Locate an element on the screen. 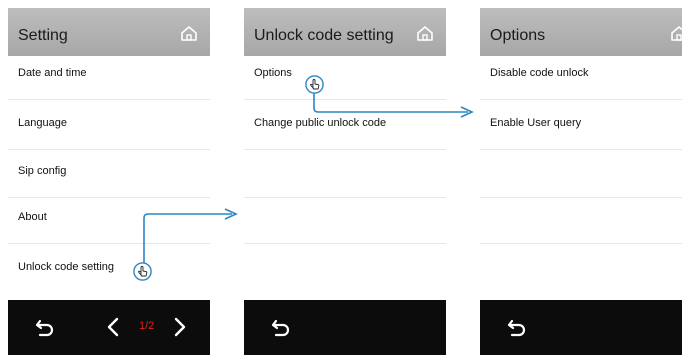  footer-bar: 1/2 is located at coordinates (109, 327).